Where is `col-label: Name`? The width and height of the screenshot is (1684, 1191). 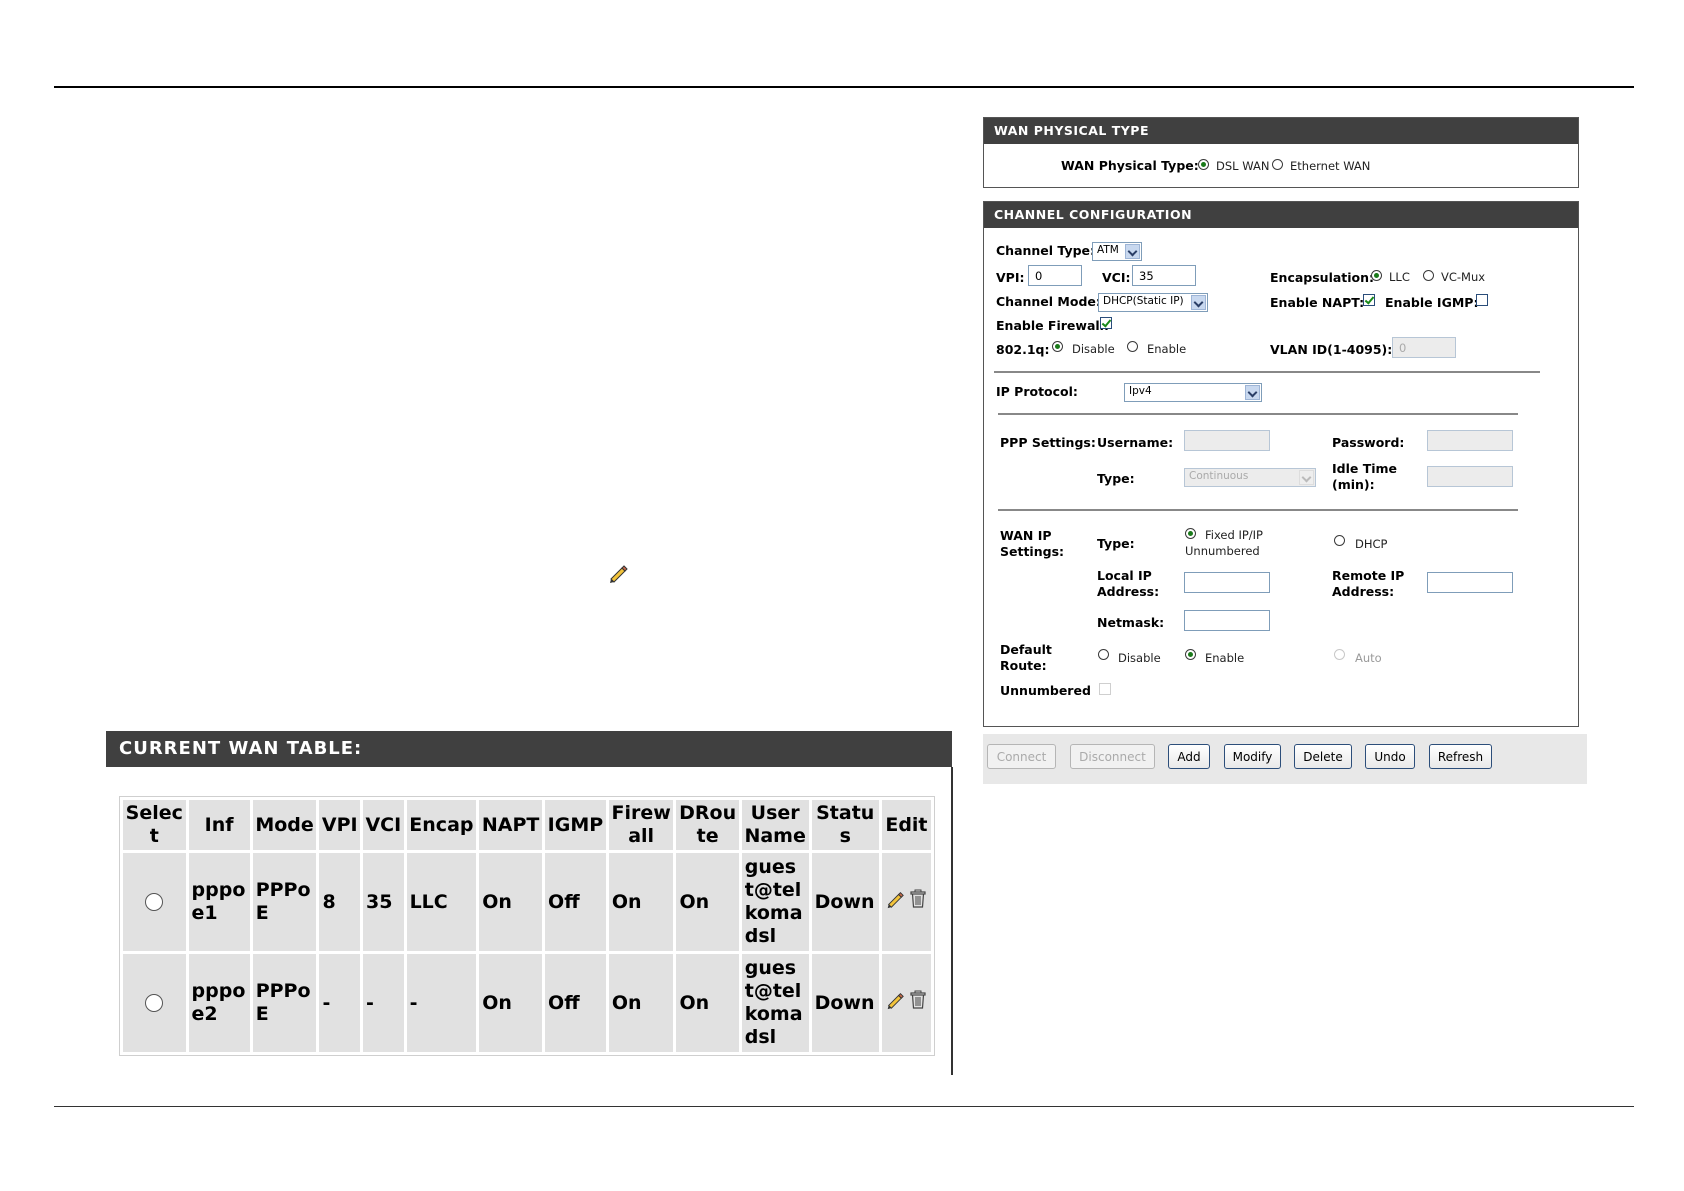 col-label: Name is located at coordinates (775, 836).